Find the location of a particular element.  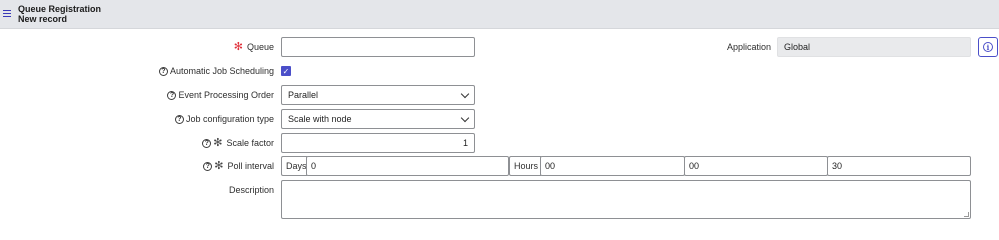

application-label: Application is located at coordinates (748, 47).